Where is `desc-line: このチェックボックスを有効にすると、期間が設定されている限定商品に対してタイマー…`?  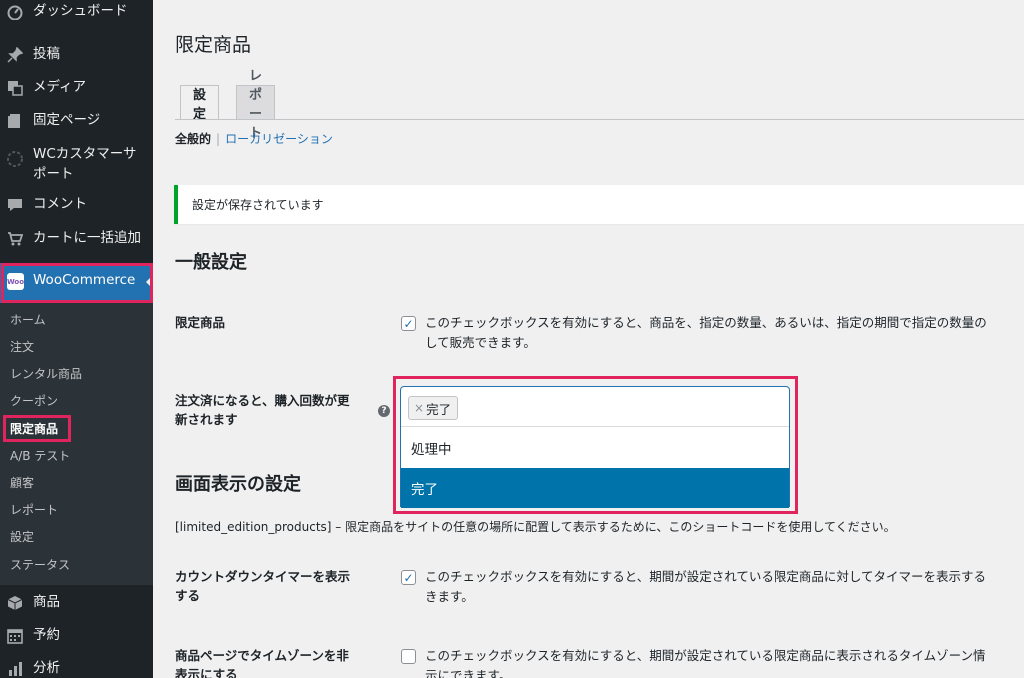 desc-line: このチェックボックスを有効にすると、期間が設定されている限定商品に対してタイマー… is located at coordinates (706, 576).